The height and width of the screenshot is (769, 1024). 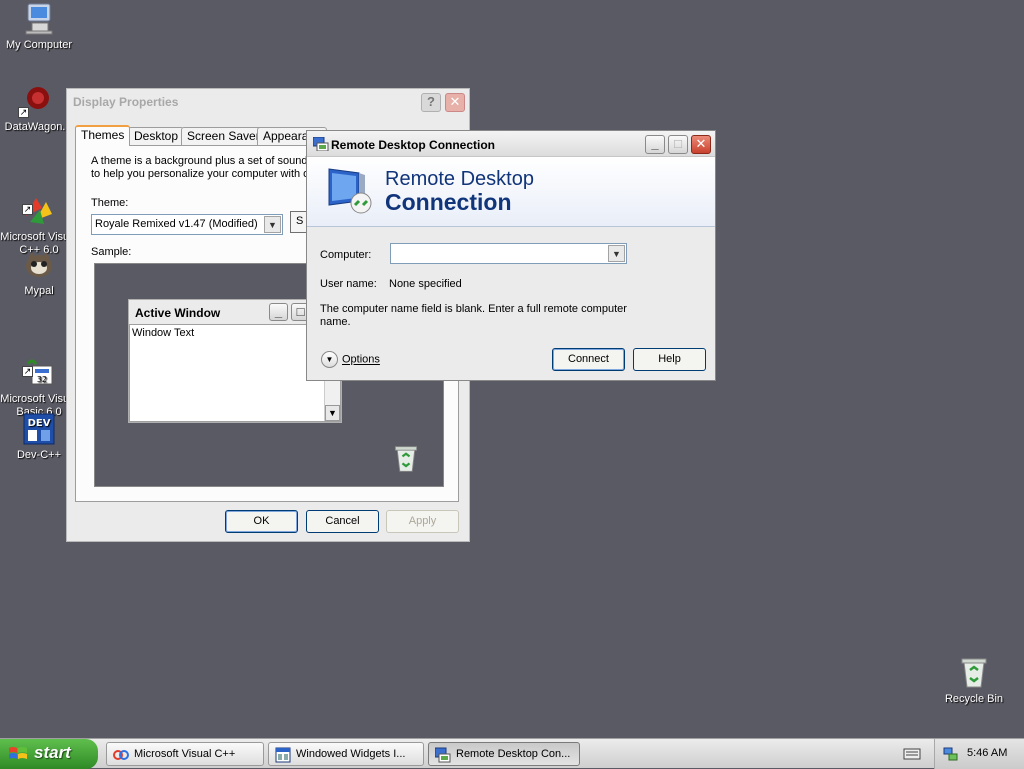 I want to click on options-toggle: ▼ Options, so click(x=350, y=359).